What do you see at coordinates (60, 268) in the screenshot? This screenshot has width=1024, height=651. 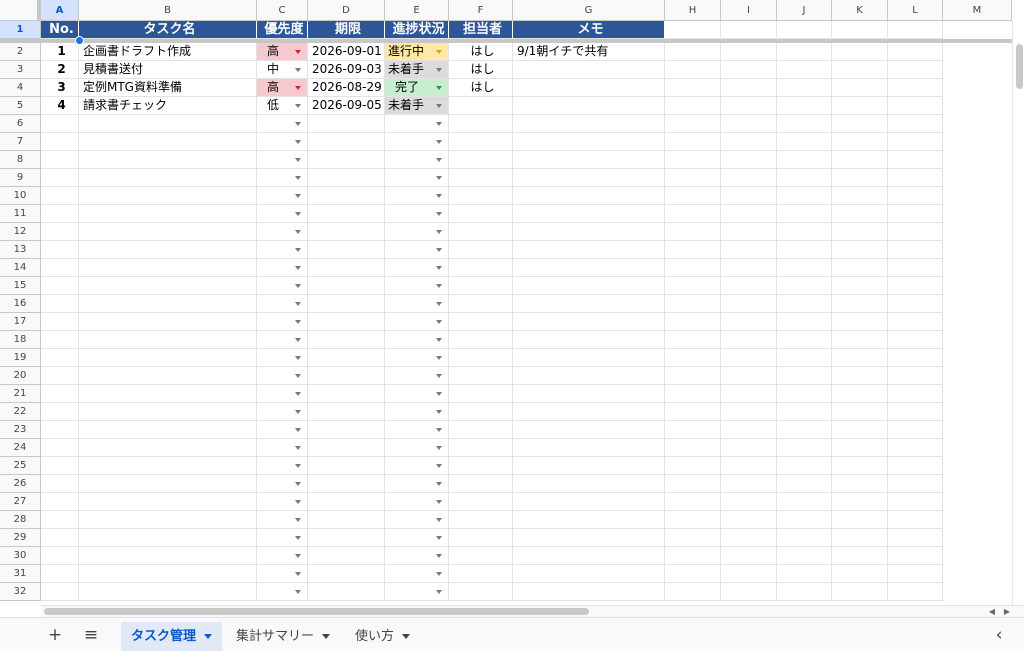 I see `cell-A14` at bounding box center [60, 268].